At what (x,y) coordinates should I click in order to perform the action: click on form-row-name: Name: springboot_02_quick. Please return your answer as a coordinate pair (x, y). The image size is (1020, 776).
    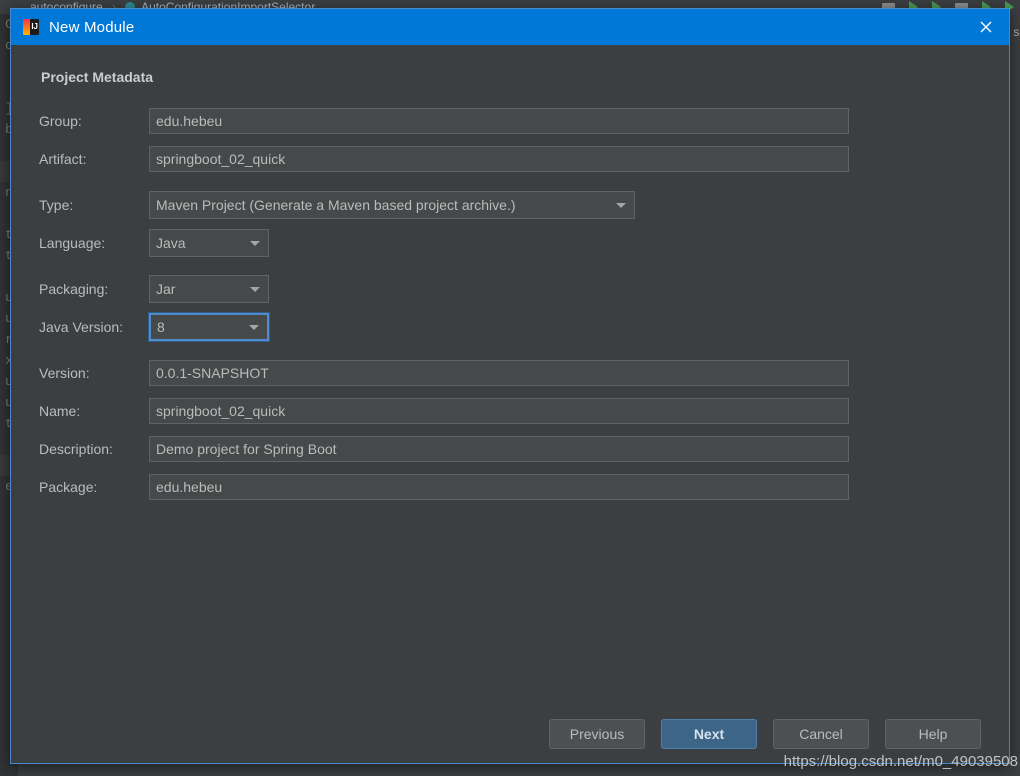
    Looking at the image, I should click on (510, 411).